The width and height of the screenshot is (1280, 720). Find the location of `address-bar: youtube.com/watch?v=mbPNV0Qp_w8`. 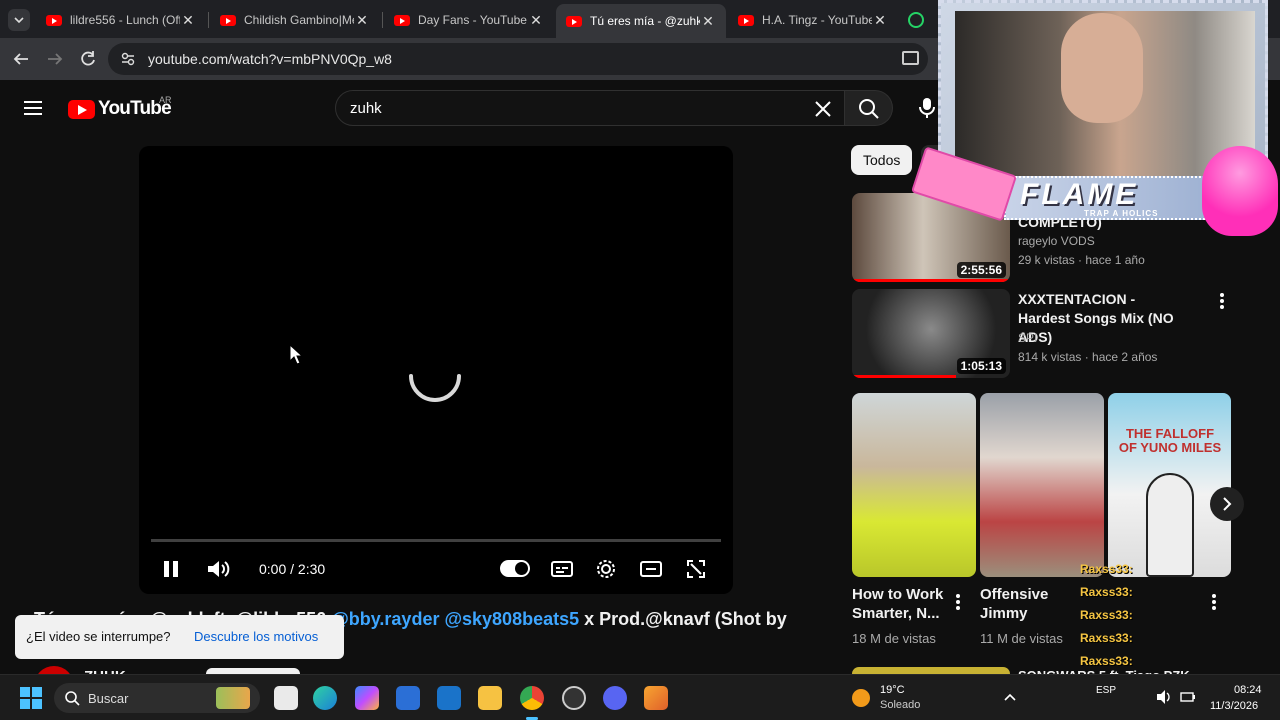

address-bar: youtube.com/watch?v=mbPNV0Qp_w8 is located at coordinates (518, 59).